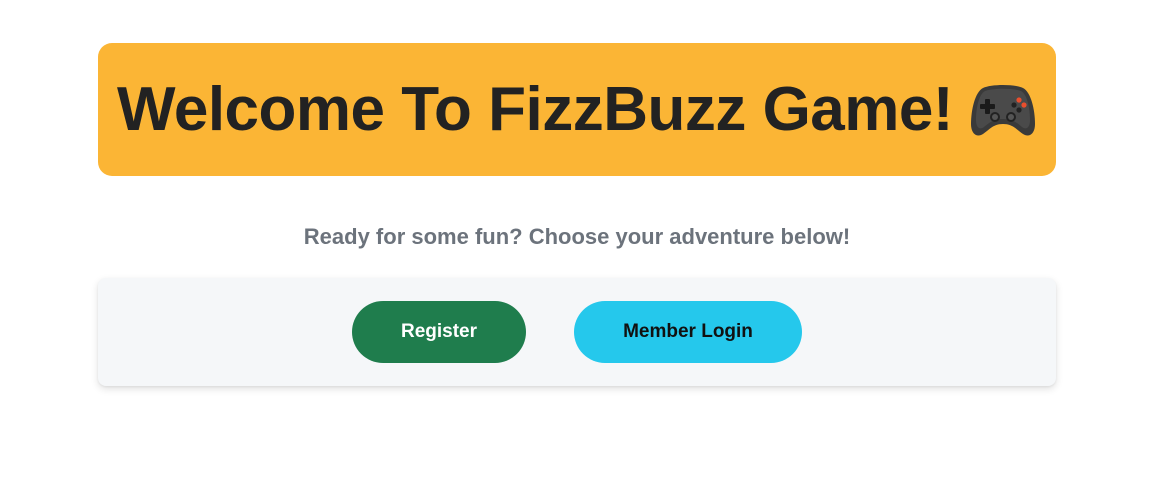  I want to click on page-title-text: Welcome To FizzBuzz Game!, so click(535, 109).